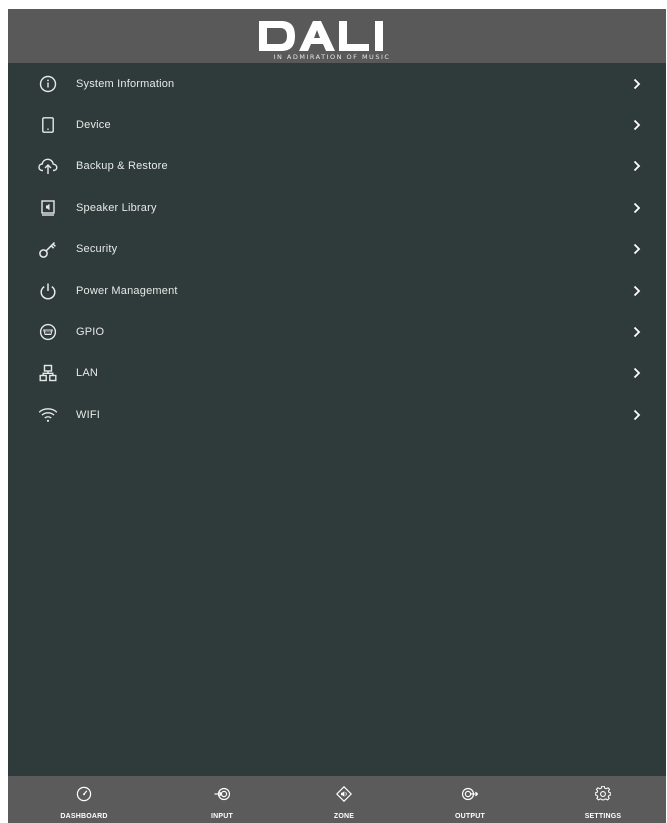 Image resolution: width=667 pixels, height=823 pixels. I want to click on output-icon, so click(470, 794).